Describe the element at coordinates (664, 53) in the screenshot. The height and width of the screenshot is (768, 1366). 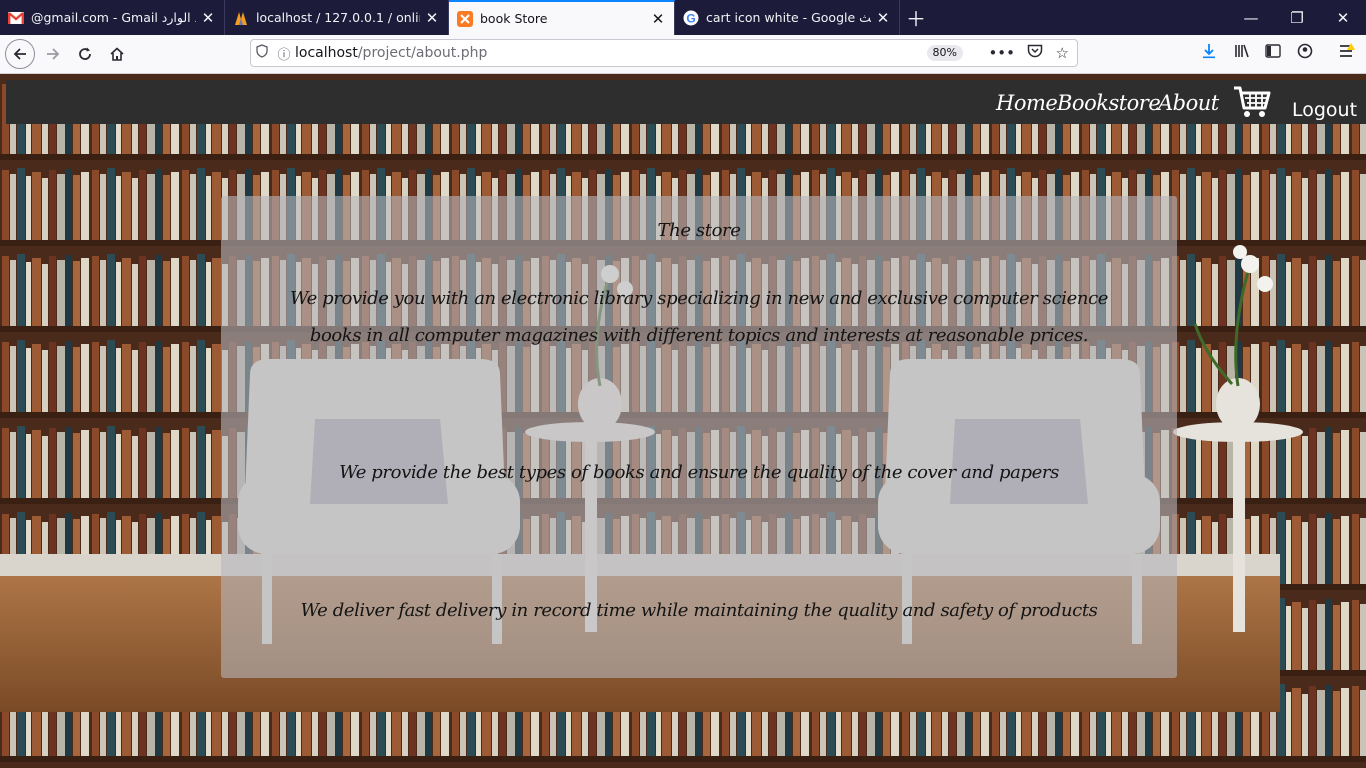
I see `url-bar: ⓘ localhost/project/about.php 80% ••• ☆` at that location.